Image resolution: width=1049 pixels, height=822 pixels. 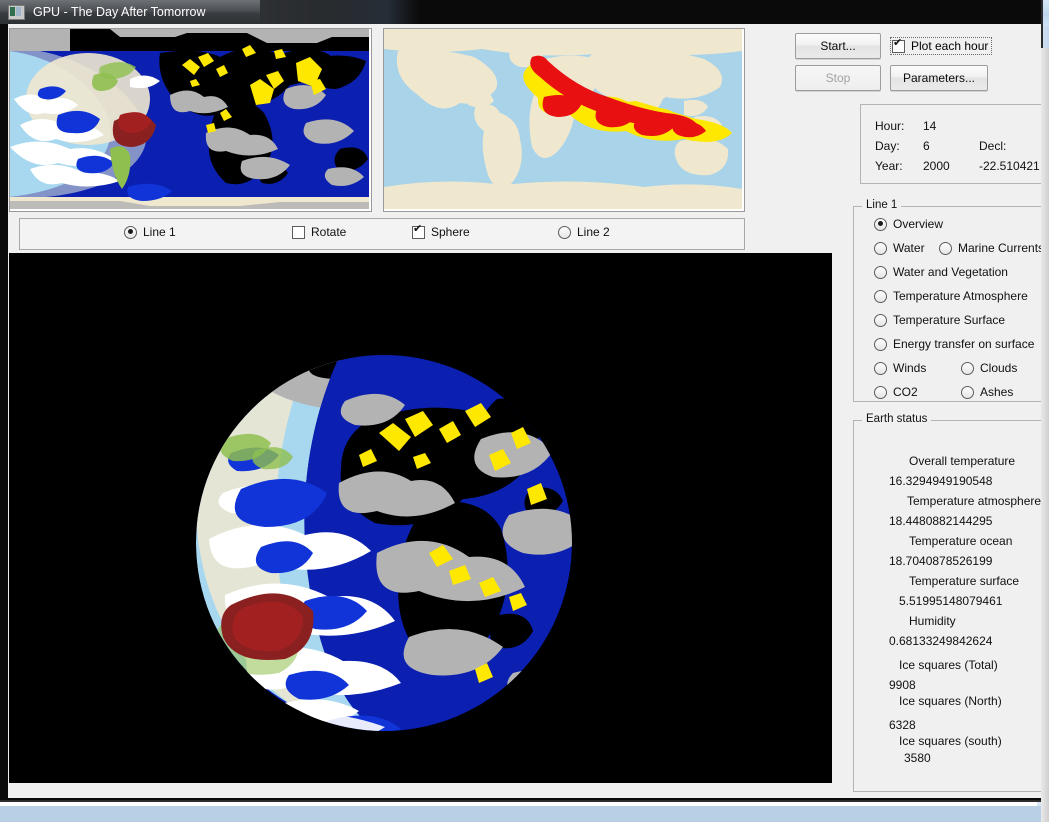 I want to click on option-clouds: Clouds, so click(x=989, y=368).